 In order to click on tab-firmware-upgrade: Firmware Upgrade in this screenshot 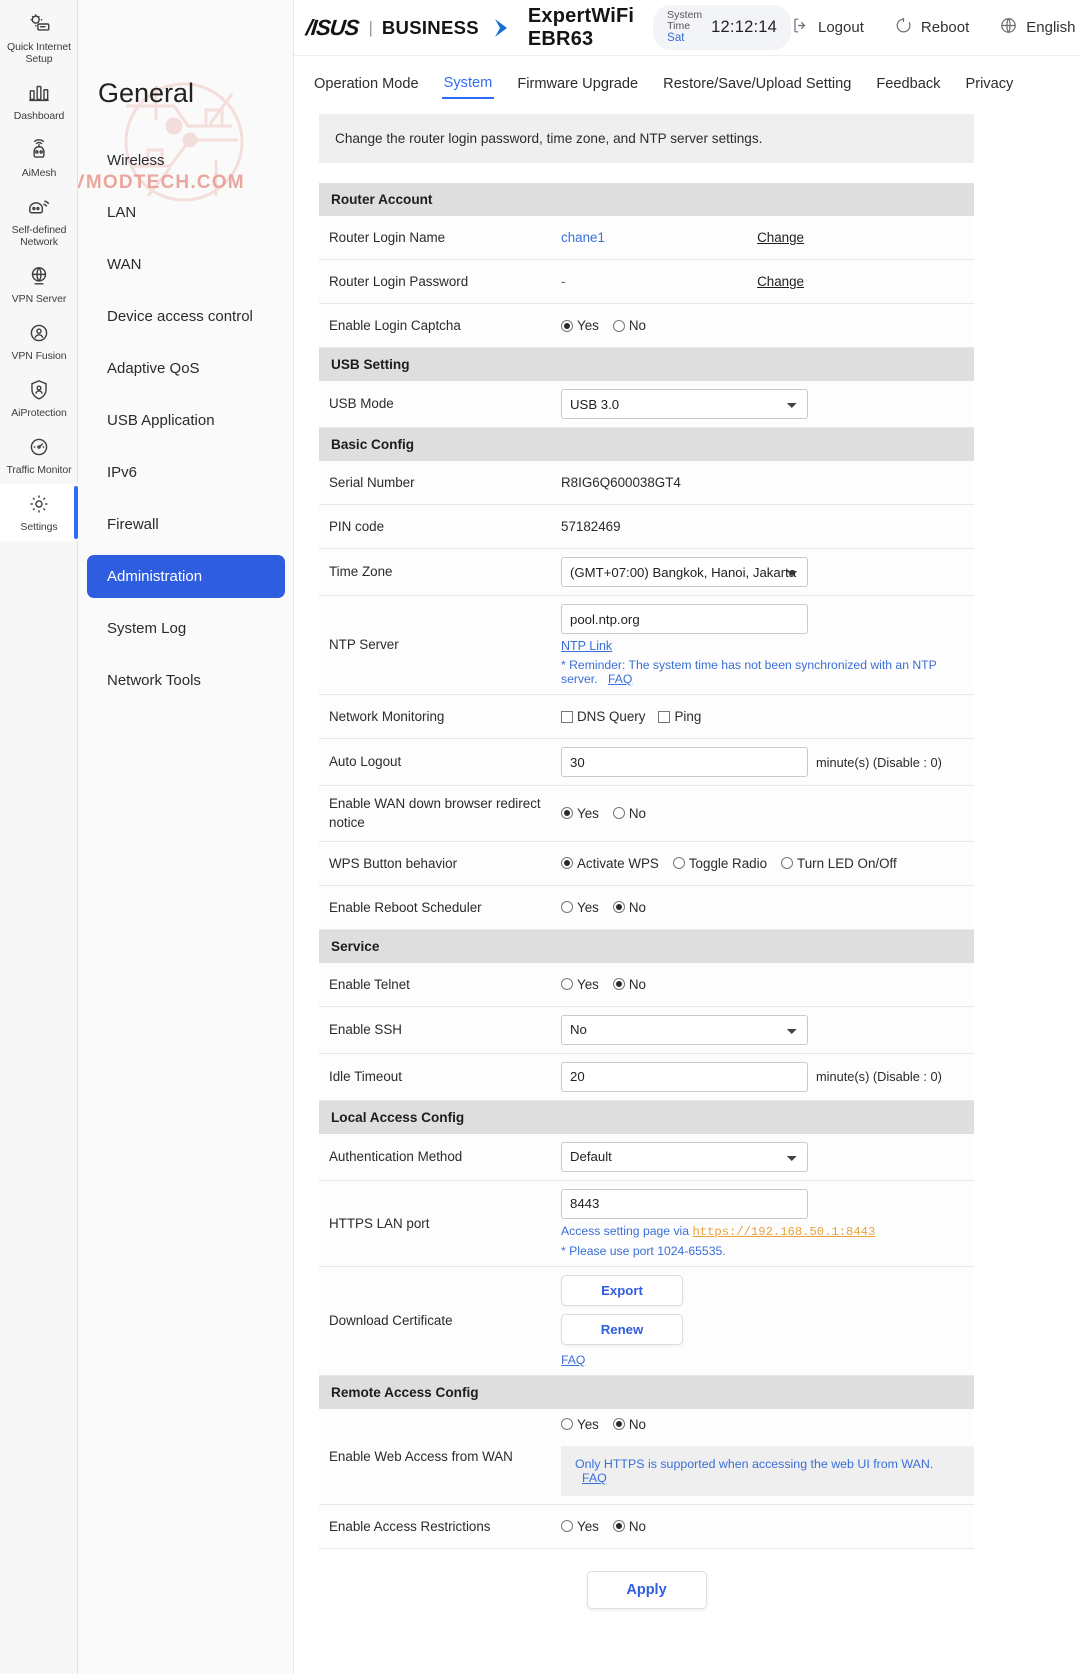, I will do `click(577, 85)`.